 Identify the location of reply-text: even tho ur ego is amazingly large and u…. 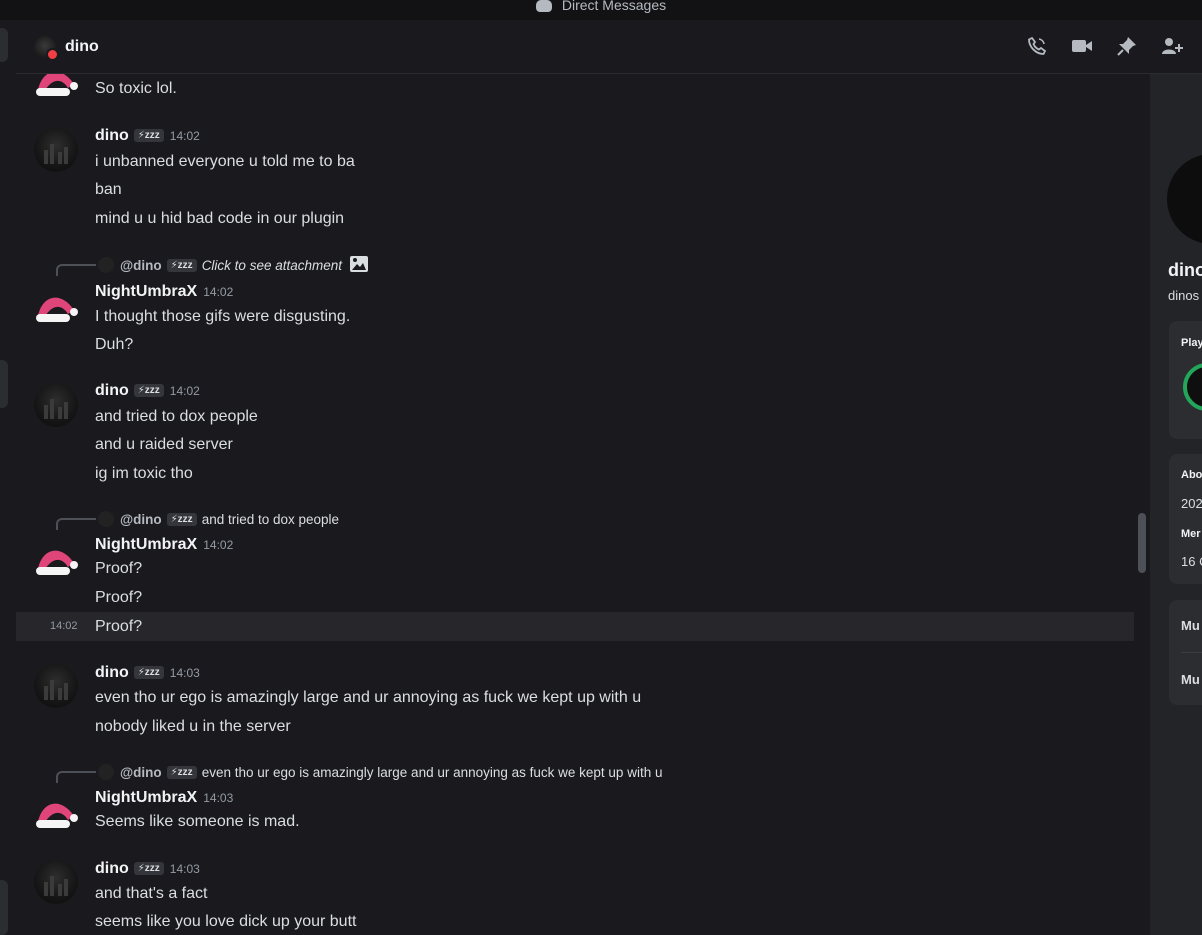
(432, 772).